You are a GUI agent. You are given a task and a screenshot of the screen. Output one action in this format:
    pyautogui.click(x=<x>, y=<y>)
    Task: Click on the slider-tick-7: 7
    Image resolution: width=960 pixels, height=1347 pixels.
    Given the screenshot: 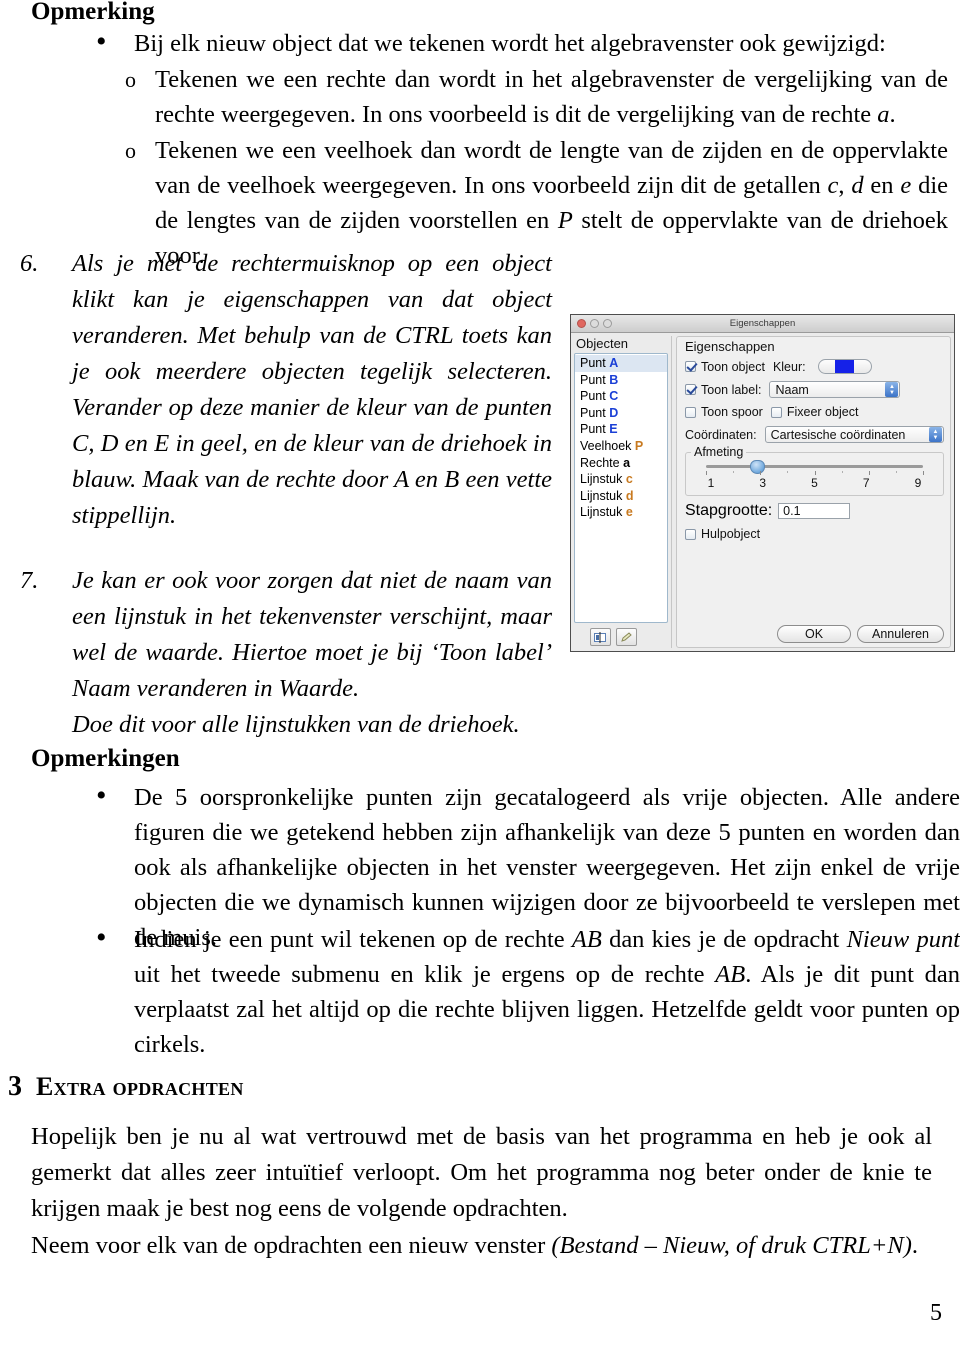 What is the action you would take?
    pyautogui.click(x=866, y=483)
    